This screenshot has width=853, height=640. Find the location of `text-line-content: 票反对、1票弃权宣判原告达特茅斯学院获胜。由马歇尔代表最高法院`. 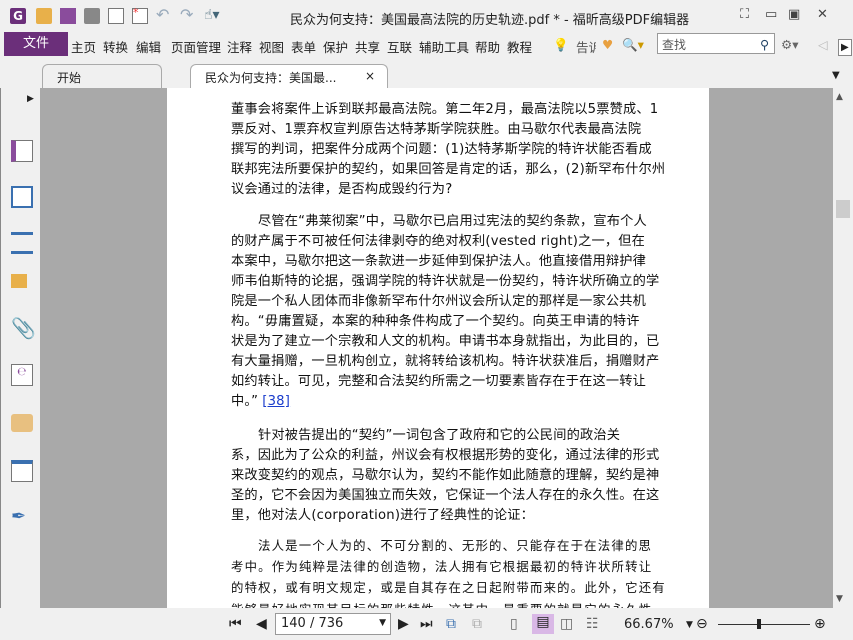

text-line-content: 票反对、1票弃权宣判原告达特茅斯学院获胜。由马歇尔代表最高法院 is located at coordinates (436, 129).